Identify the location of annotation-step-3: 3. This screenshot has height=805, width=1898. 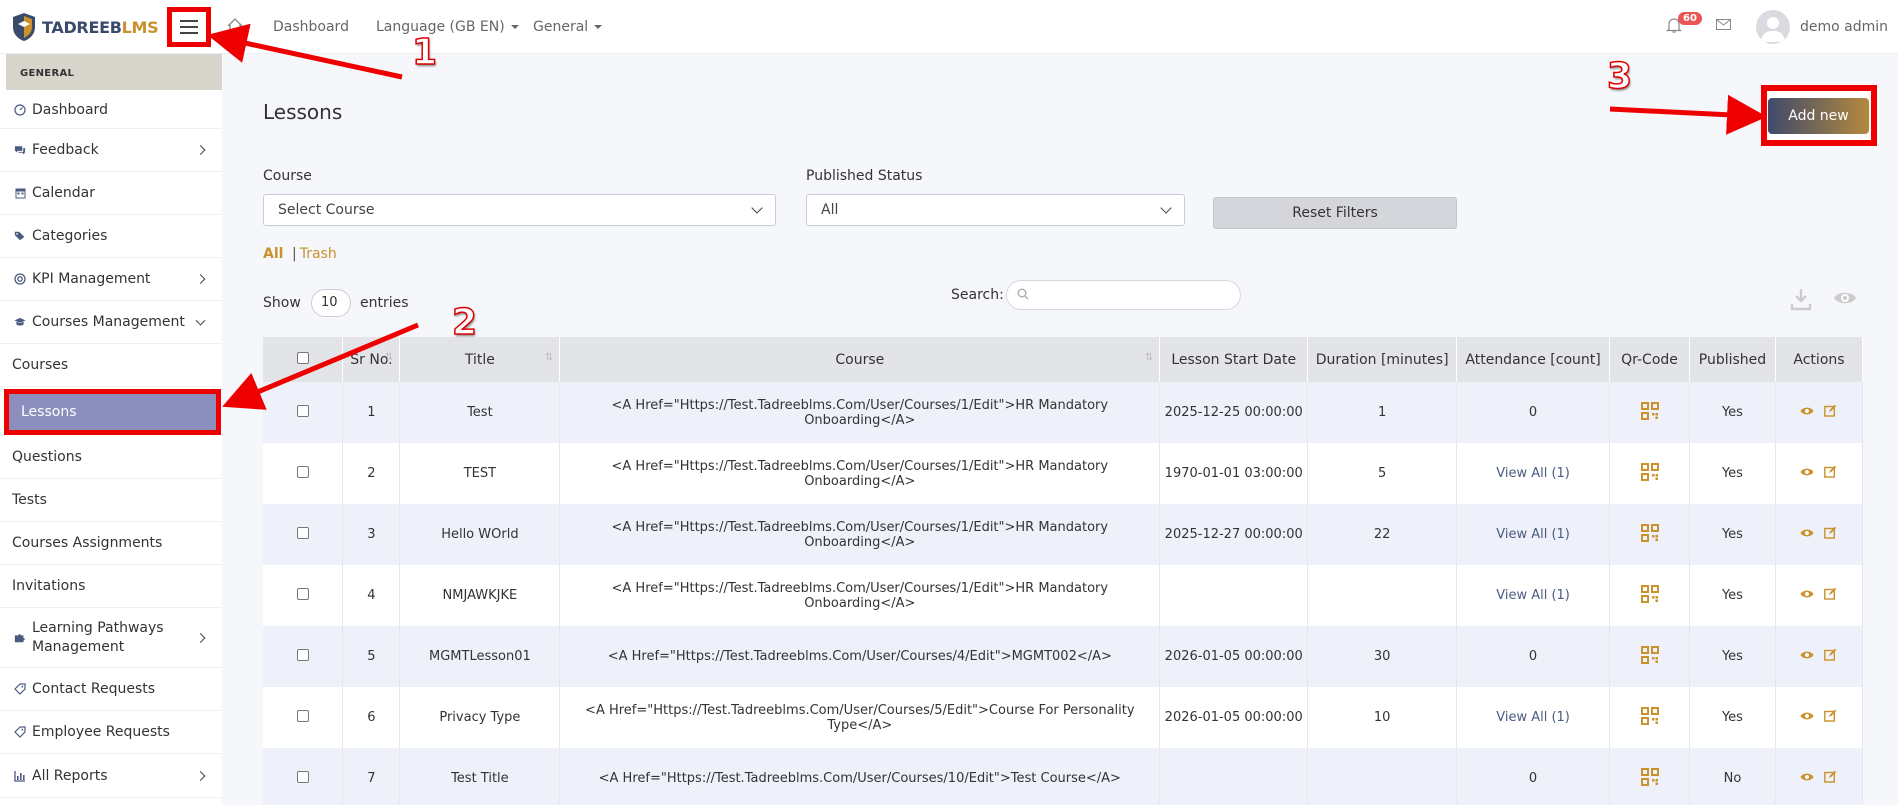
(1619, 76).